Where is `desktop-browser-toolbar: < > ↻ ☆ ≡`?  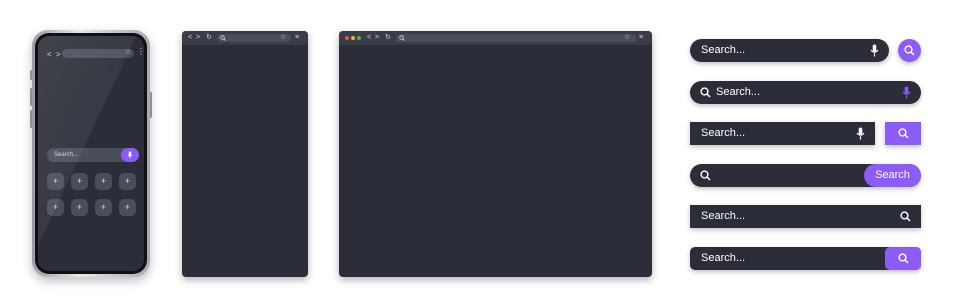
desktop-browser-toolbar: < > ↻ ☆ ≡ is located at coordinates (495, 38).